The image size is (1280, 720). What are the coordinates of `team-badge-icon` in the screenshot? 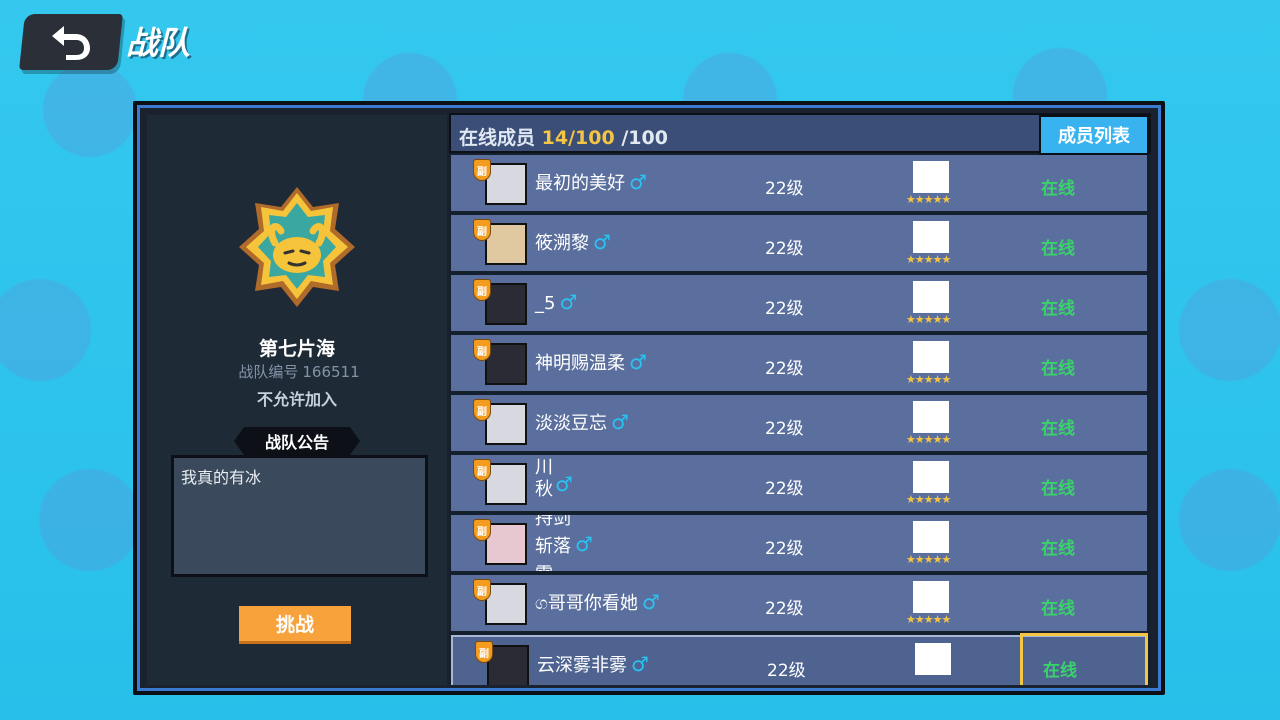 It's located at (297, 247).